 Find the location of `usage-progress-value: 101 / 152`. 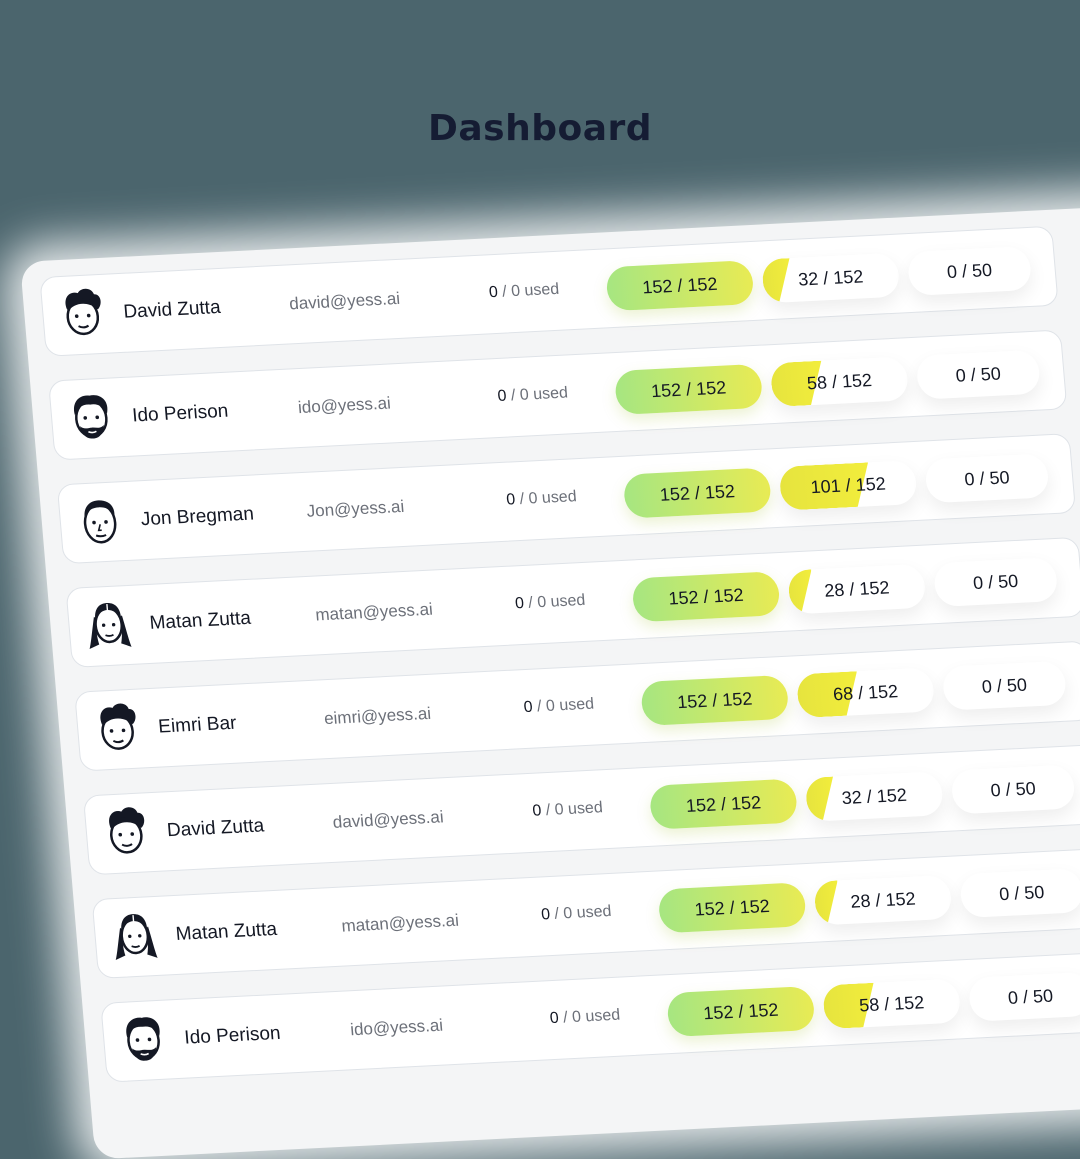

usage-progress-value: 101 / 152 is located at coordinates (848, 485).